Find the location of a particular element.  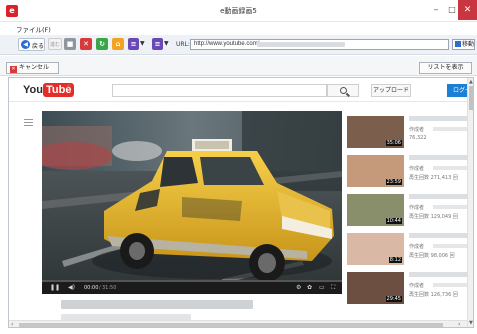

related-video-item: 8:12 作成者再生回数 98,006 回 is located at coordinates (409, 249).